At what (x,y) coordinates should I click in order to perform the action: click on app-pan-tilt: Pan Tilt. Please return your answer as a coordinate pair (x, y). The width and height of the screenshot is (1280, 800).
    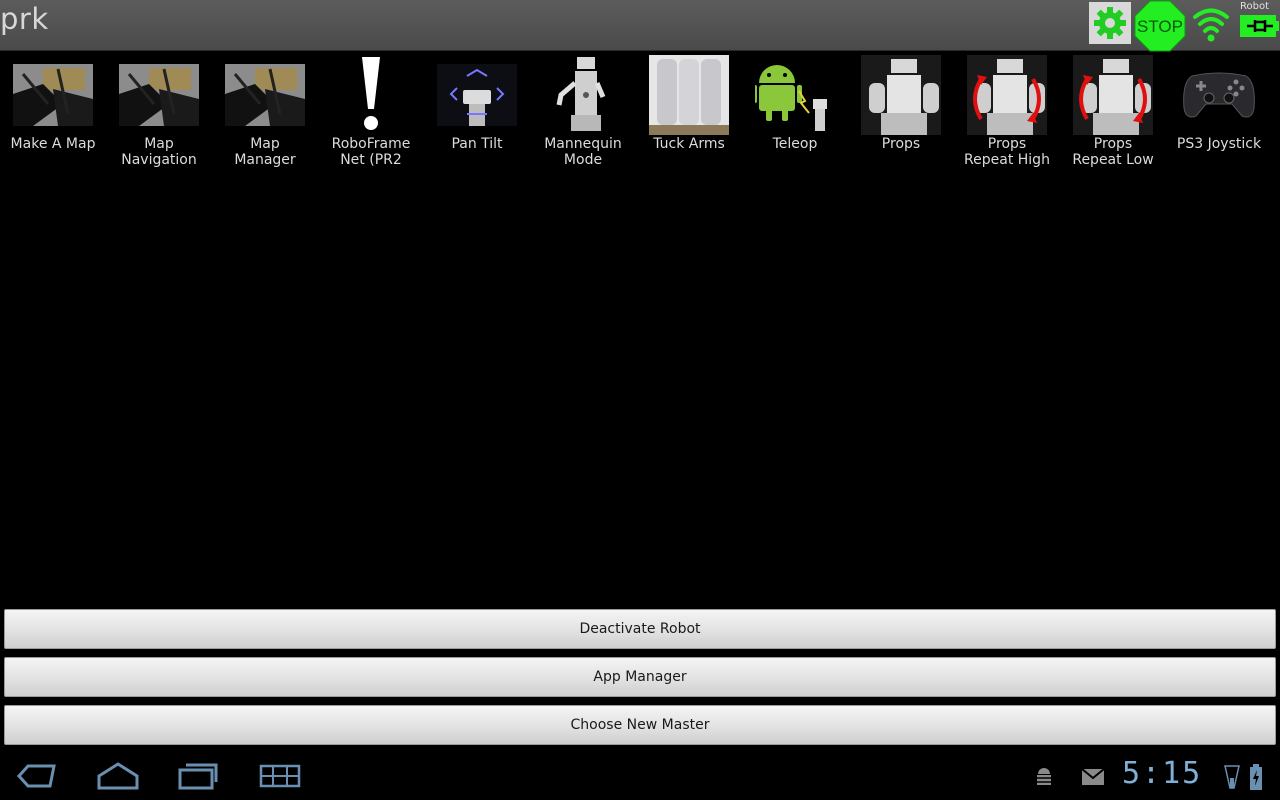
    Looking at the image, I should click on (477, 115).